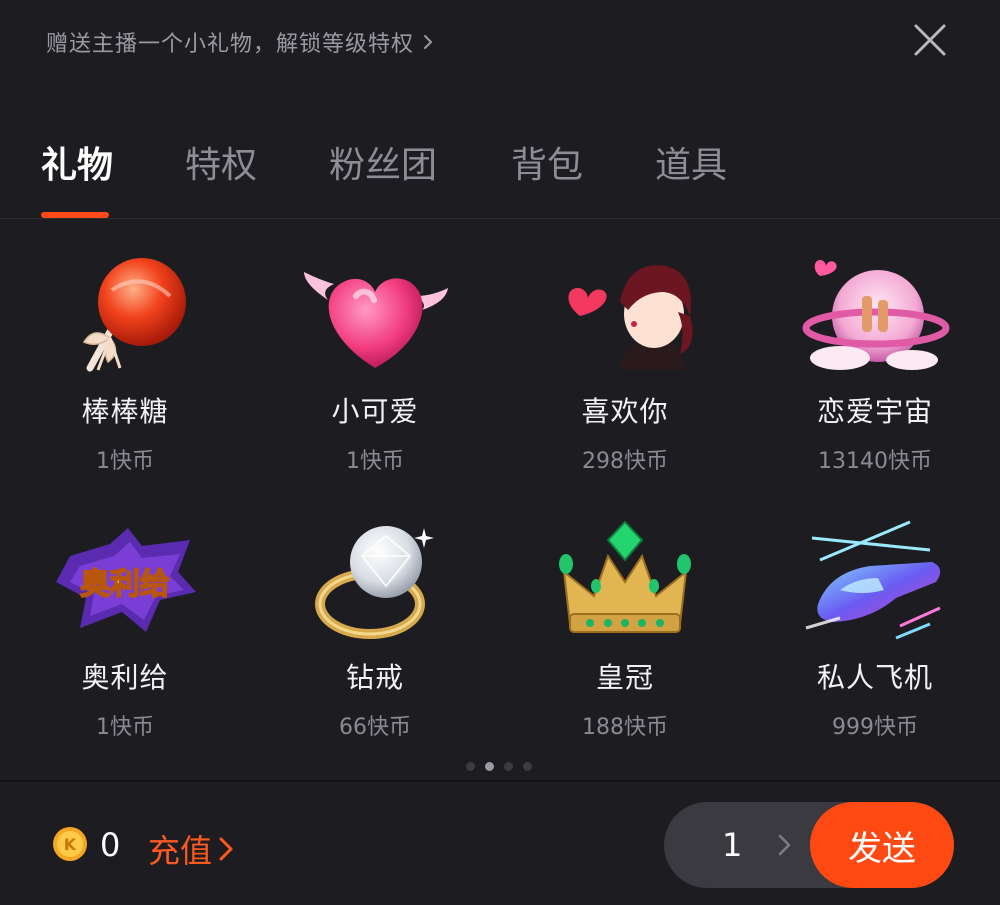 The image size is (1000, 905). What do you see at coordinates (125, 411) in the screenshot?
I see `gift-name: 棒棒糖` at bounding box center [125, 411].